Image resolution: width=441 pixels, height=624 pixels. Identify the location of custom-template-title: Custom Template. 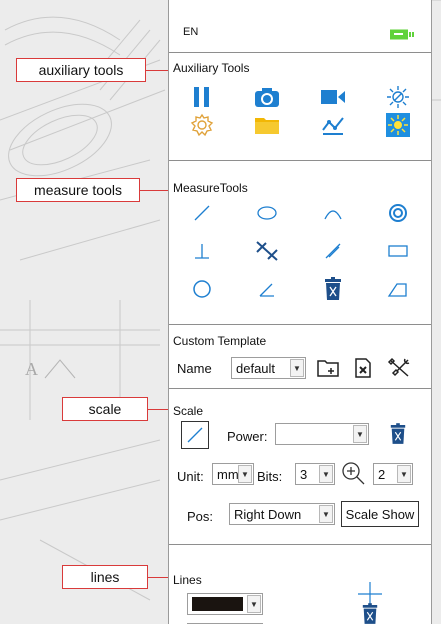
(220, 341).